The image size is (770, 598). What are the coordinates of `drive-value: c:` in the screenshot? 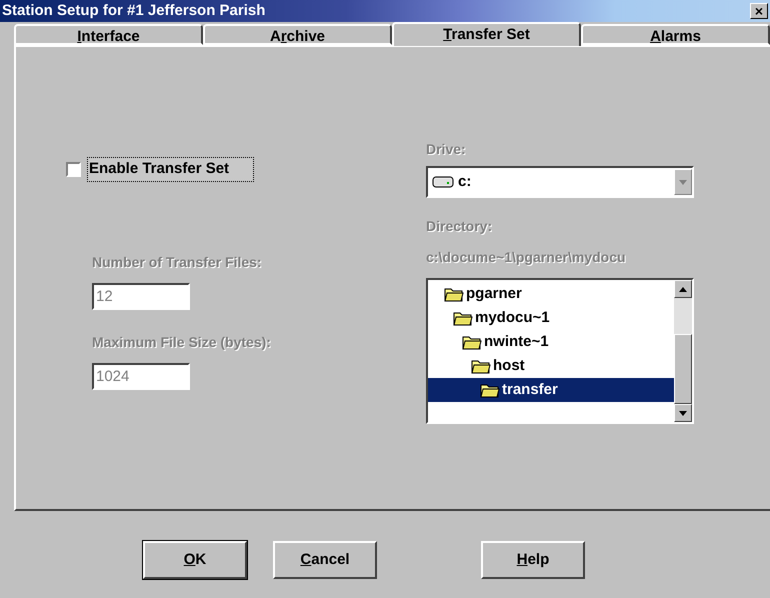 It's located at (465, 182).